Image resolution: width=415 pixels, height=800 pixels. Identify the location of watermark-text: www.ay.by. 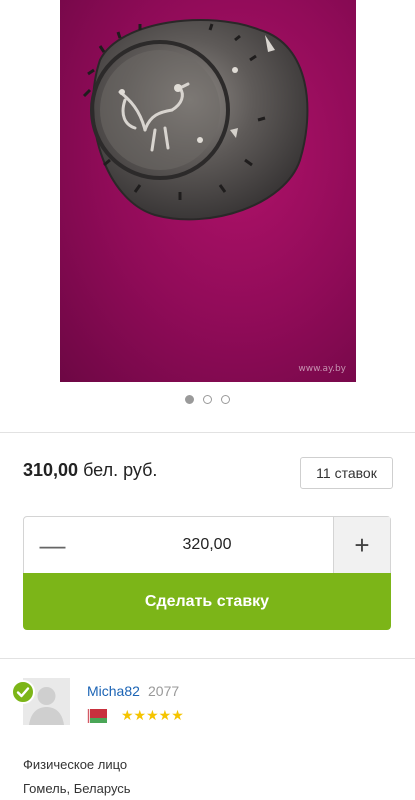
(322, 369).